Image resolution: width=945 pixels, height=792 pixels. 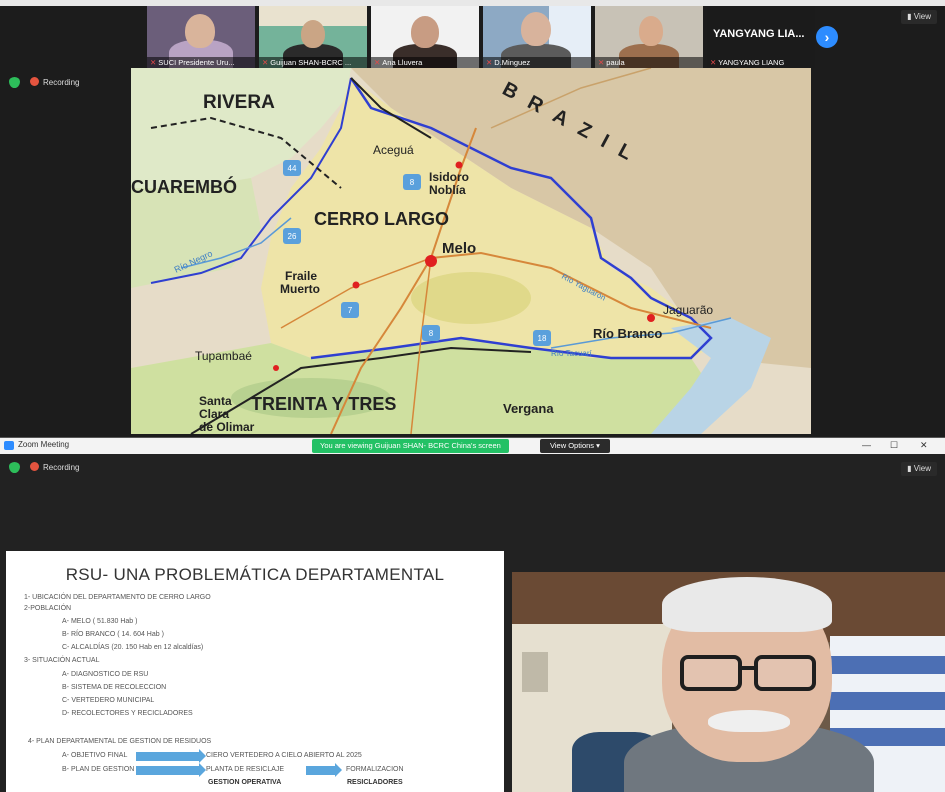 What do you see at coordinates (393, 150) in the screenshot?
I see `acegua-label: Aceguá` at bounding box center [393, 150].